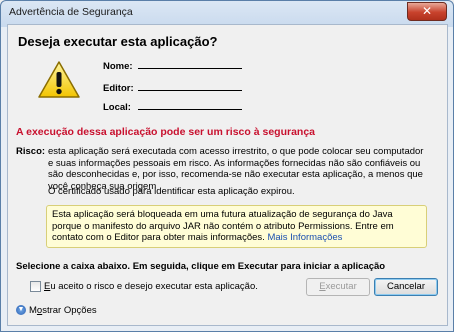 The width and height of the screenshot is (454, 332). What do you see at coordinates (190, 109) in the screenshot?
I see `location-value-line` at bounding box center [190, 109].